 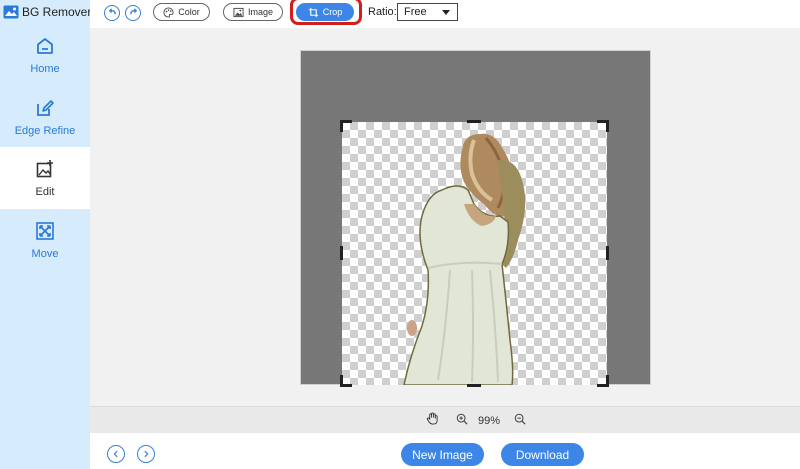 I want to click on sidebar-item-edge-refine: Edge Refine, so click(x=45, y=117).